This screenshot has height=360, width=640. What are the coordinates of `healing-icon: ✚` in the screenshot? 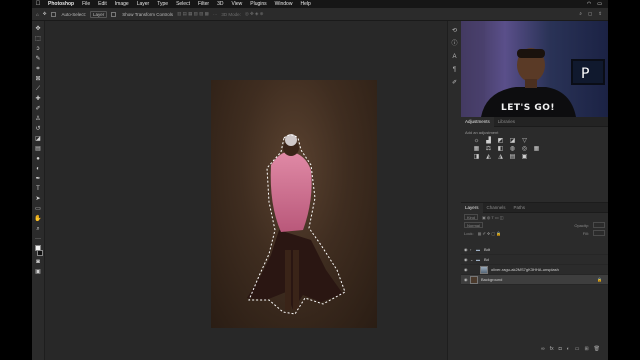 It's located at (38, 99).